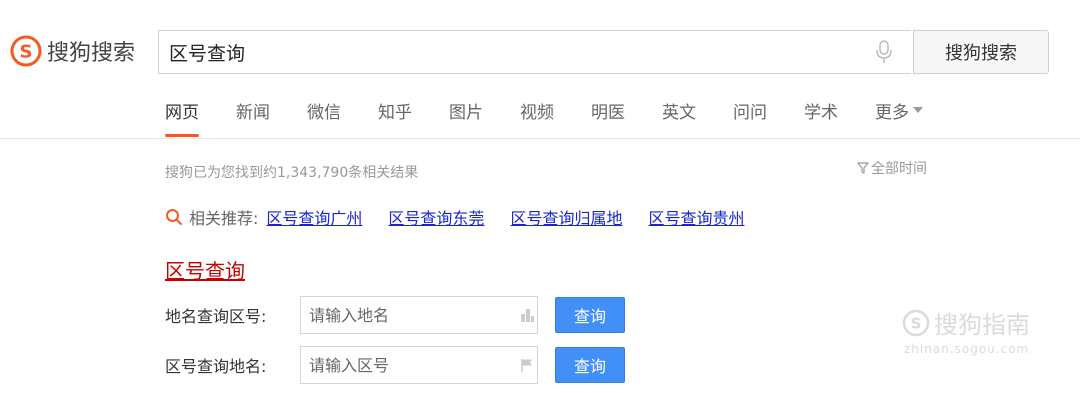 The image size is (1080, 393). Describe the element at coordinates (967, 349) in the screenshot. I see `watermark-url: zhinan.sogou.com` at that location.